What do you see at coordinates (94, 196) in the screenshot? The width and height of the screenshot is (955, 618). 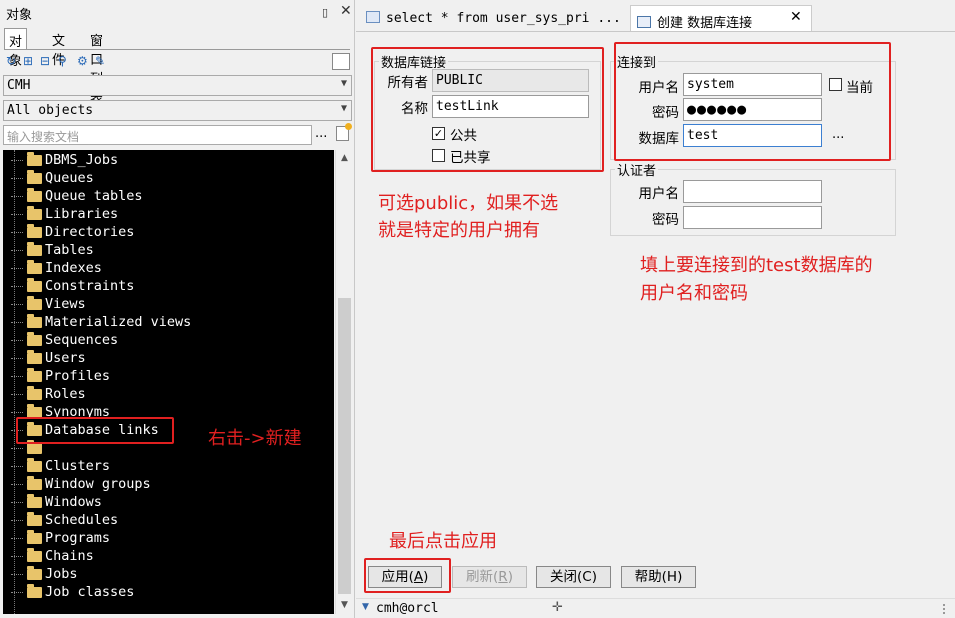 I see `tree-item-label: Queue tables` at bounding box center [94, 196].